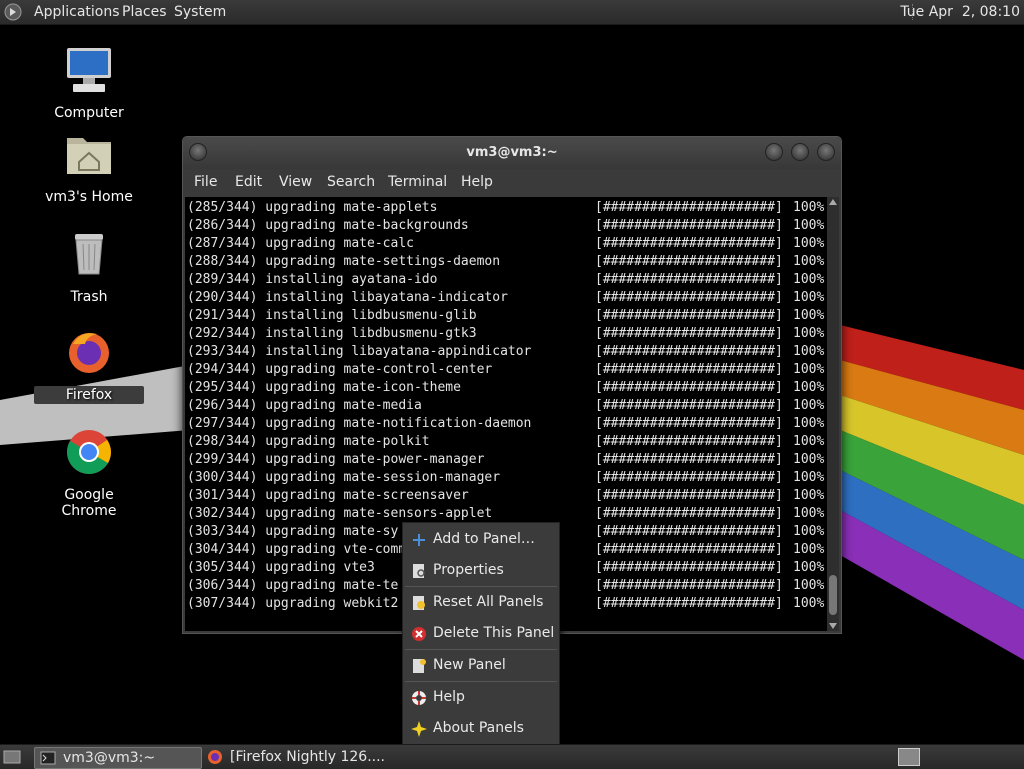 The image size is (1024, 769). What do you see at coordinates (340, 369) in the screenshot?
I see `terminal-line-text: (294/344) upgrading mate-control-center` at bounding box center [340, 369].